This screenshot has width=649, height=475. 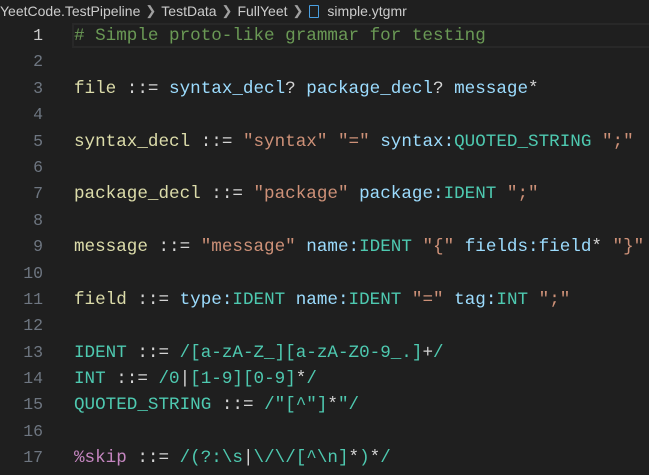 I want to click on token-ref: type:, so click(x=206, y=299).